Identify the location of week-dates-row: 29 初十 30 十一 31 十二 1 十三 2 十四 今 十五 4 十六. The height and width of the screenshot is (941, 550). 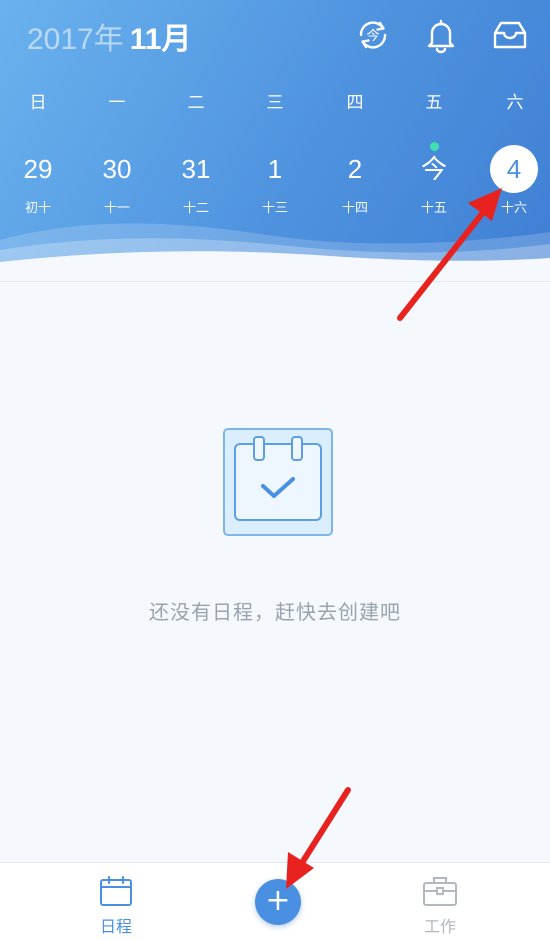
(275, 181).